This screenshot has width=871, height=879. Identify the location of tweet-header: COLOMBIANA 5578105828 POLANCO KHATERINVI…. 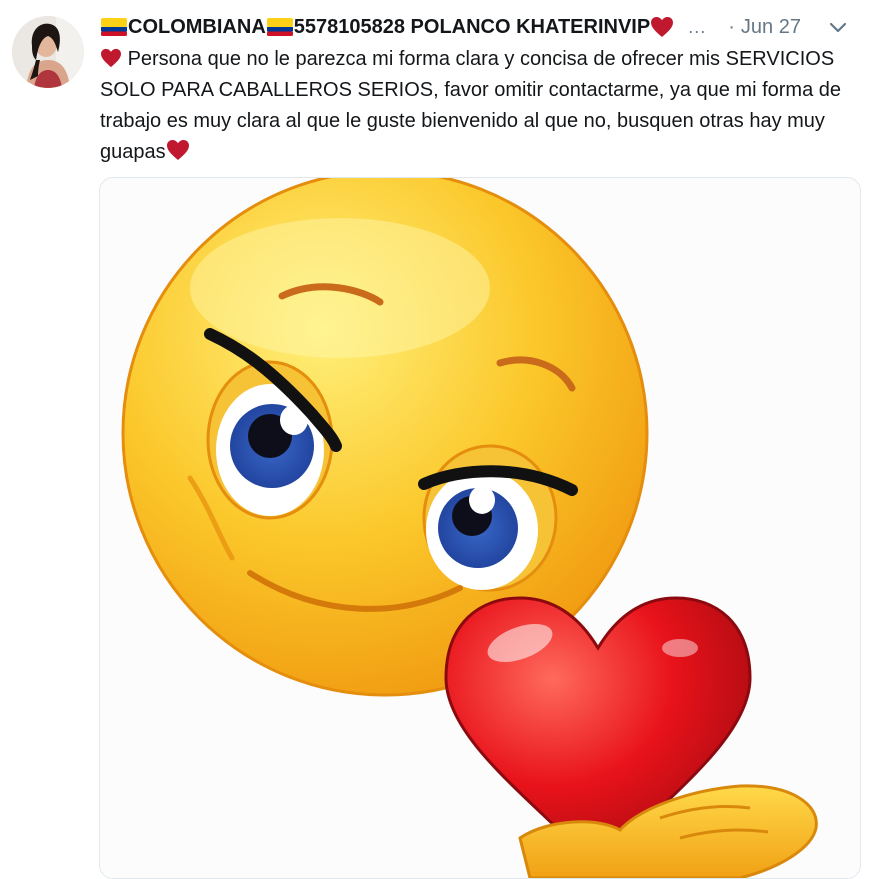
(475, 27).